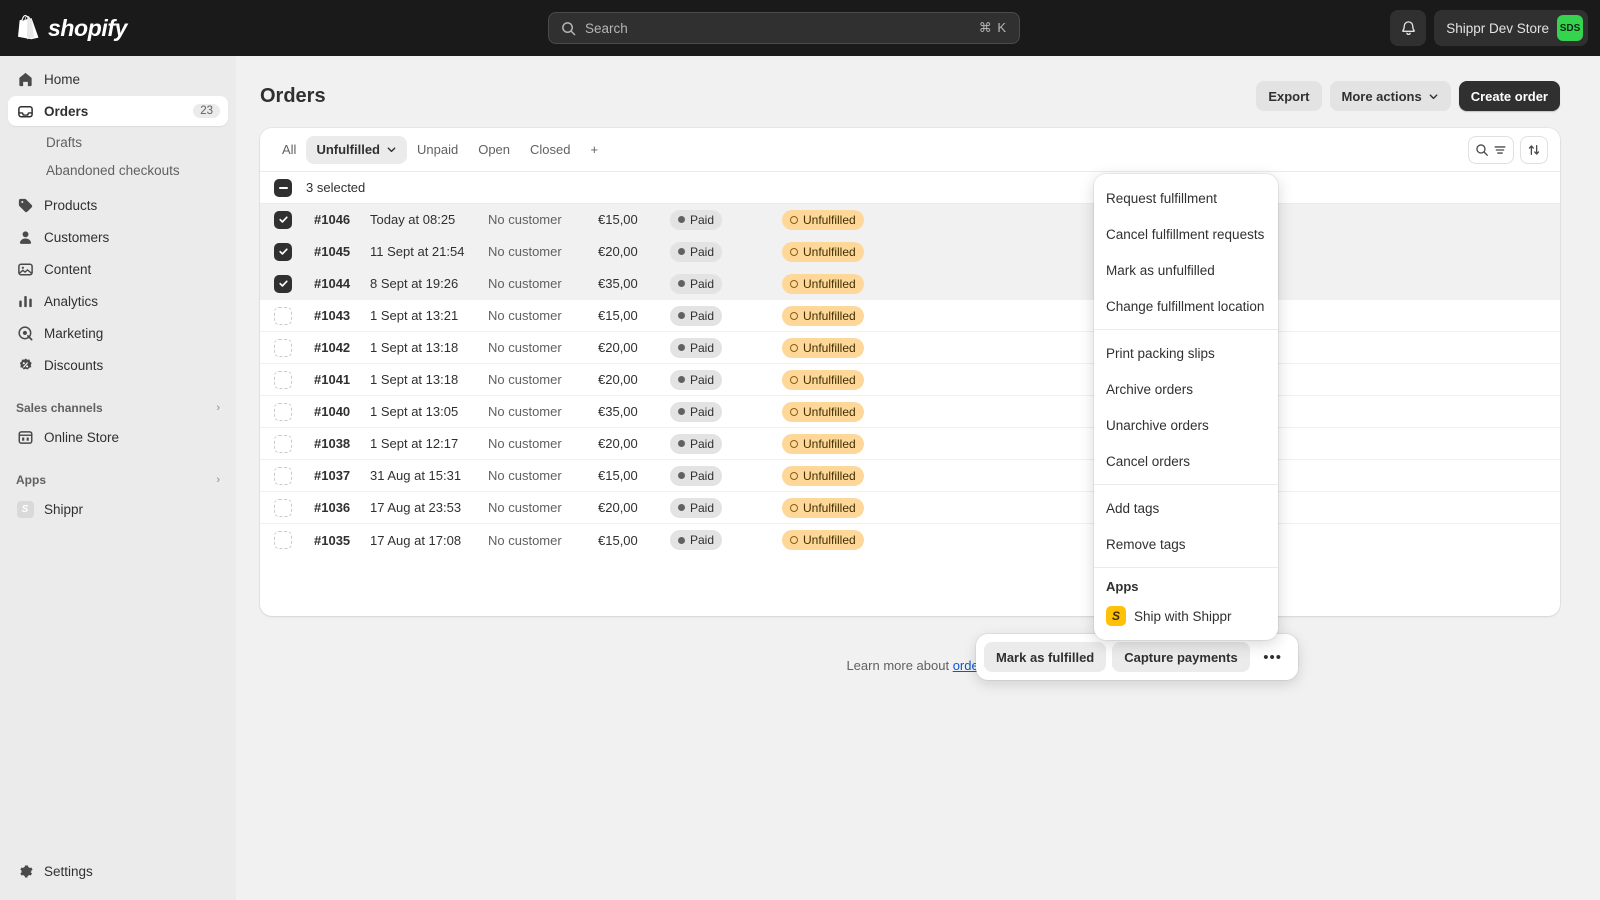 The width and height of the screenshot is (1600, 900). What do you see at coordinates (25, 333) in the screenshot?
I see `marketing-icon` at bounding box center [25, 333].